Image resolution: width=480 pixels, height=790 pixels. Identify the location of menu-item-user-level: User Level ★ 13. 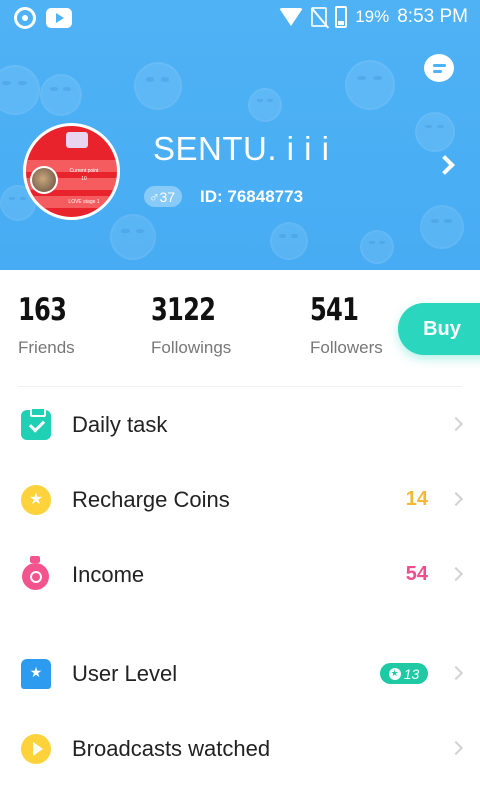
(240, 674).